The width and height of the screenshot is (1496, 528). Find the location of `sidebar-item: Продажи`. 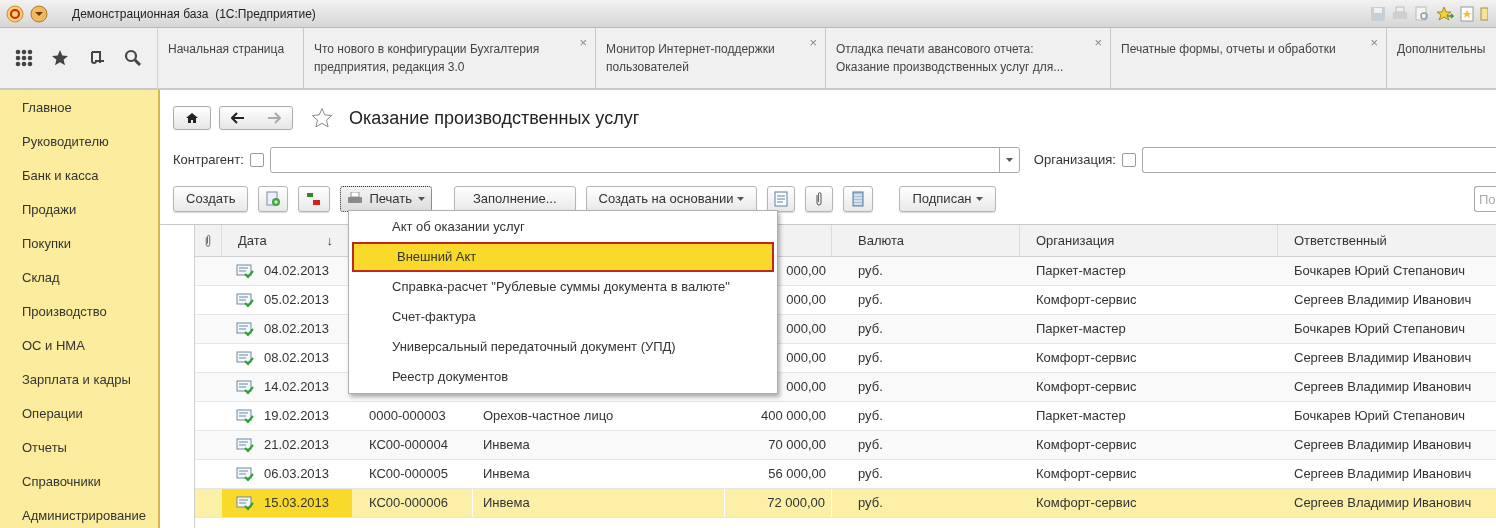

sidebar-item: Продажи is located at coordinates (79, 210).